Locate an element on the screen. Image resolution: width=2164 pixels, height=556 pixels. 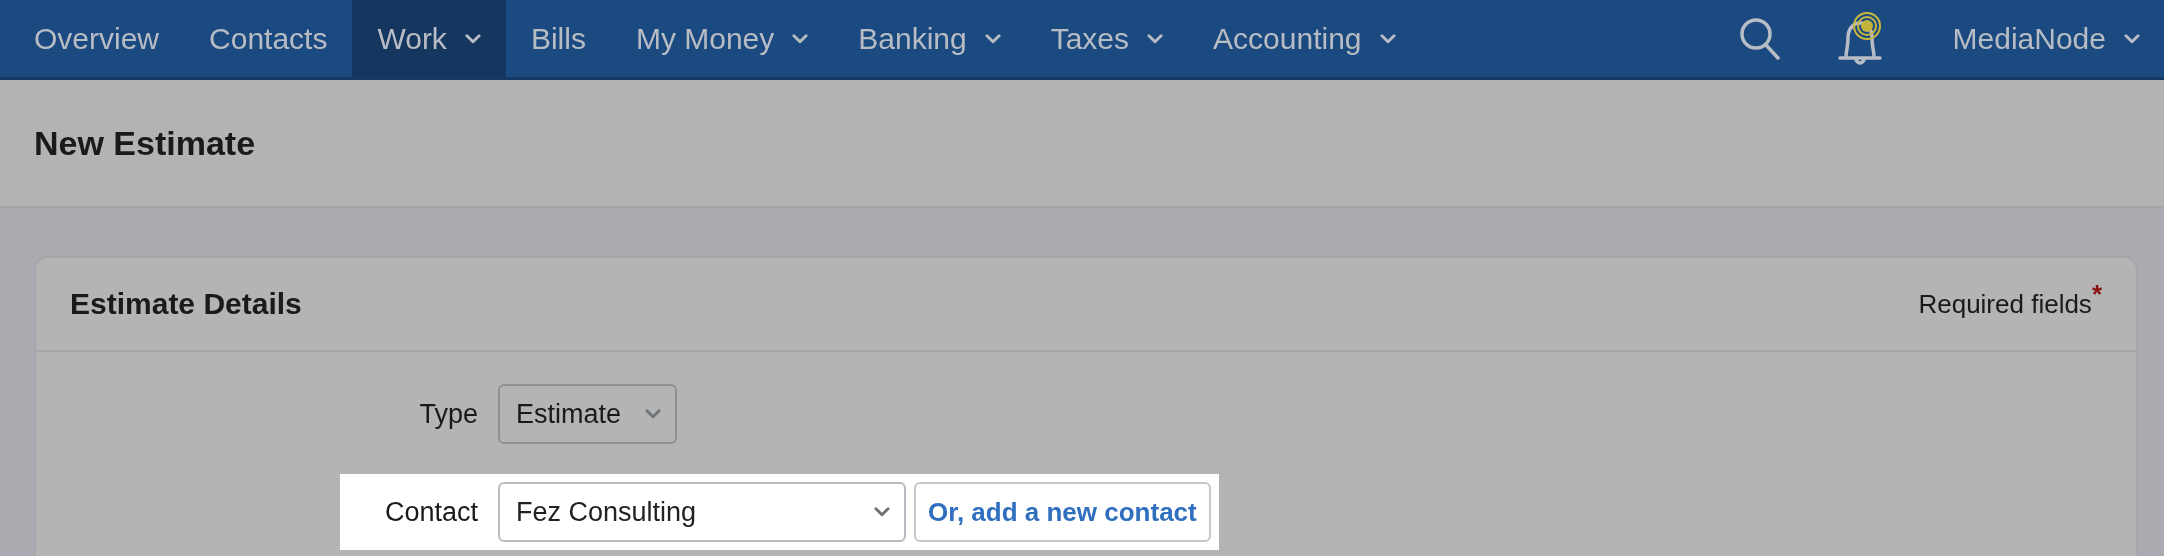
search-icon is located at coordinates (1759, 38).